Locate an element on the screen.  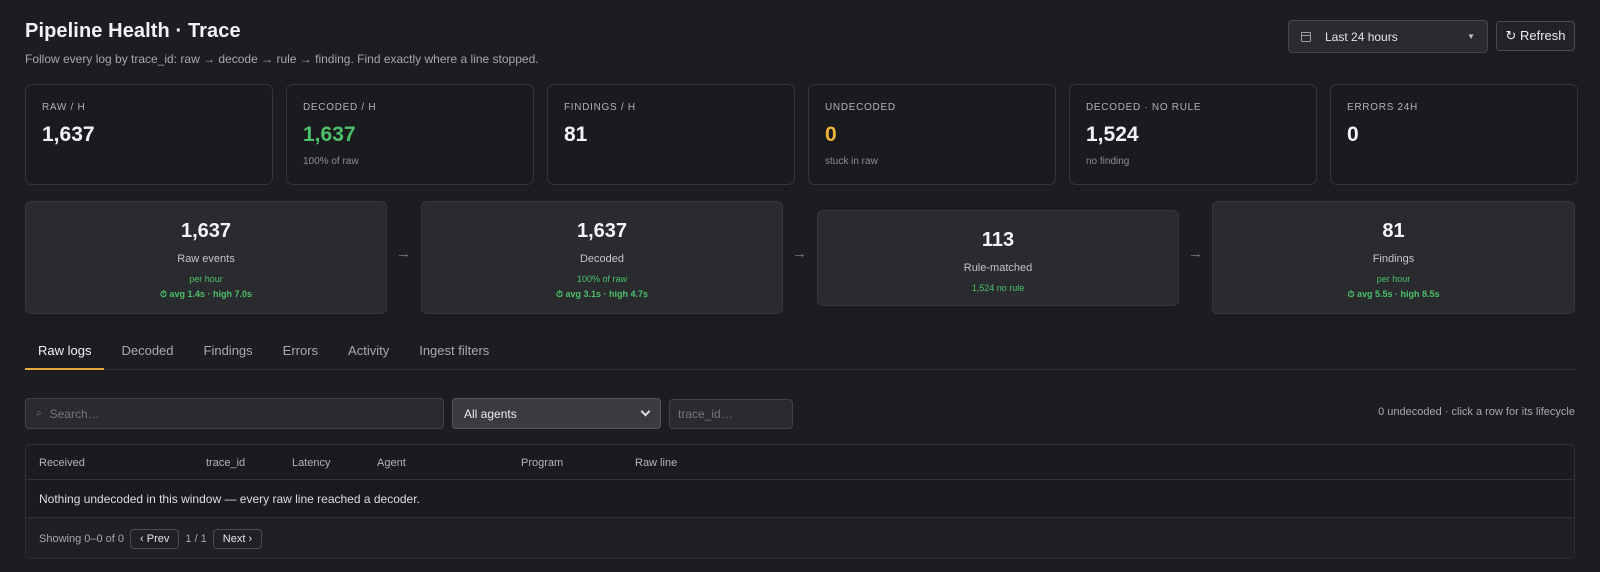
column-header-agent: Agent is located at coordinates (391, 463).